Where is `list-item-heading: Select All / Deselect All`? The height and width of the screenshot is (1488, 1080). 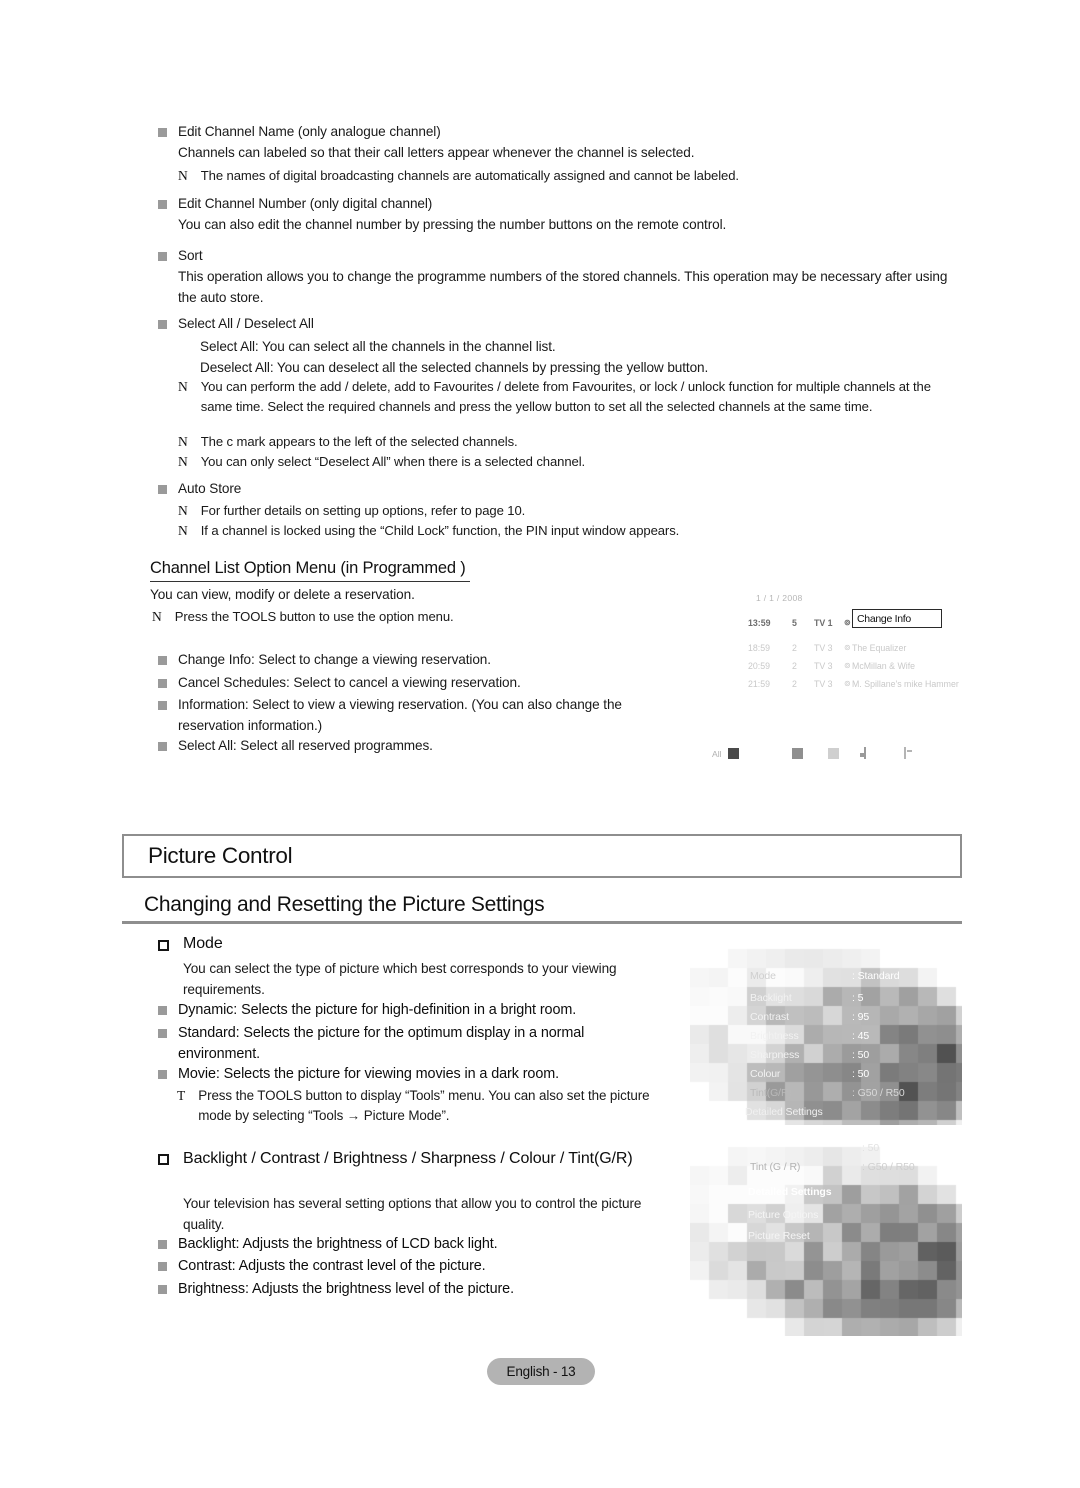 list-item-heading: Select All / Deselect All is located at coordinates (246, 323).